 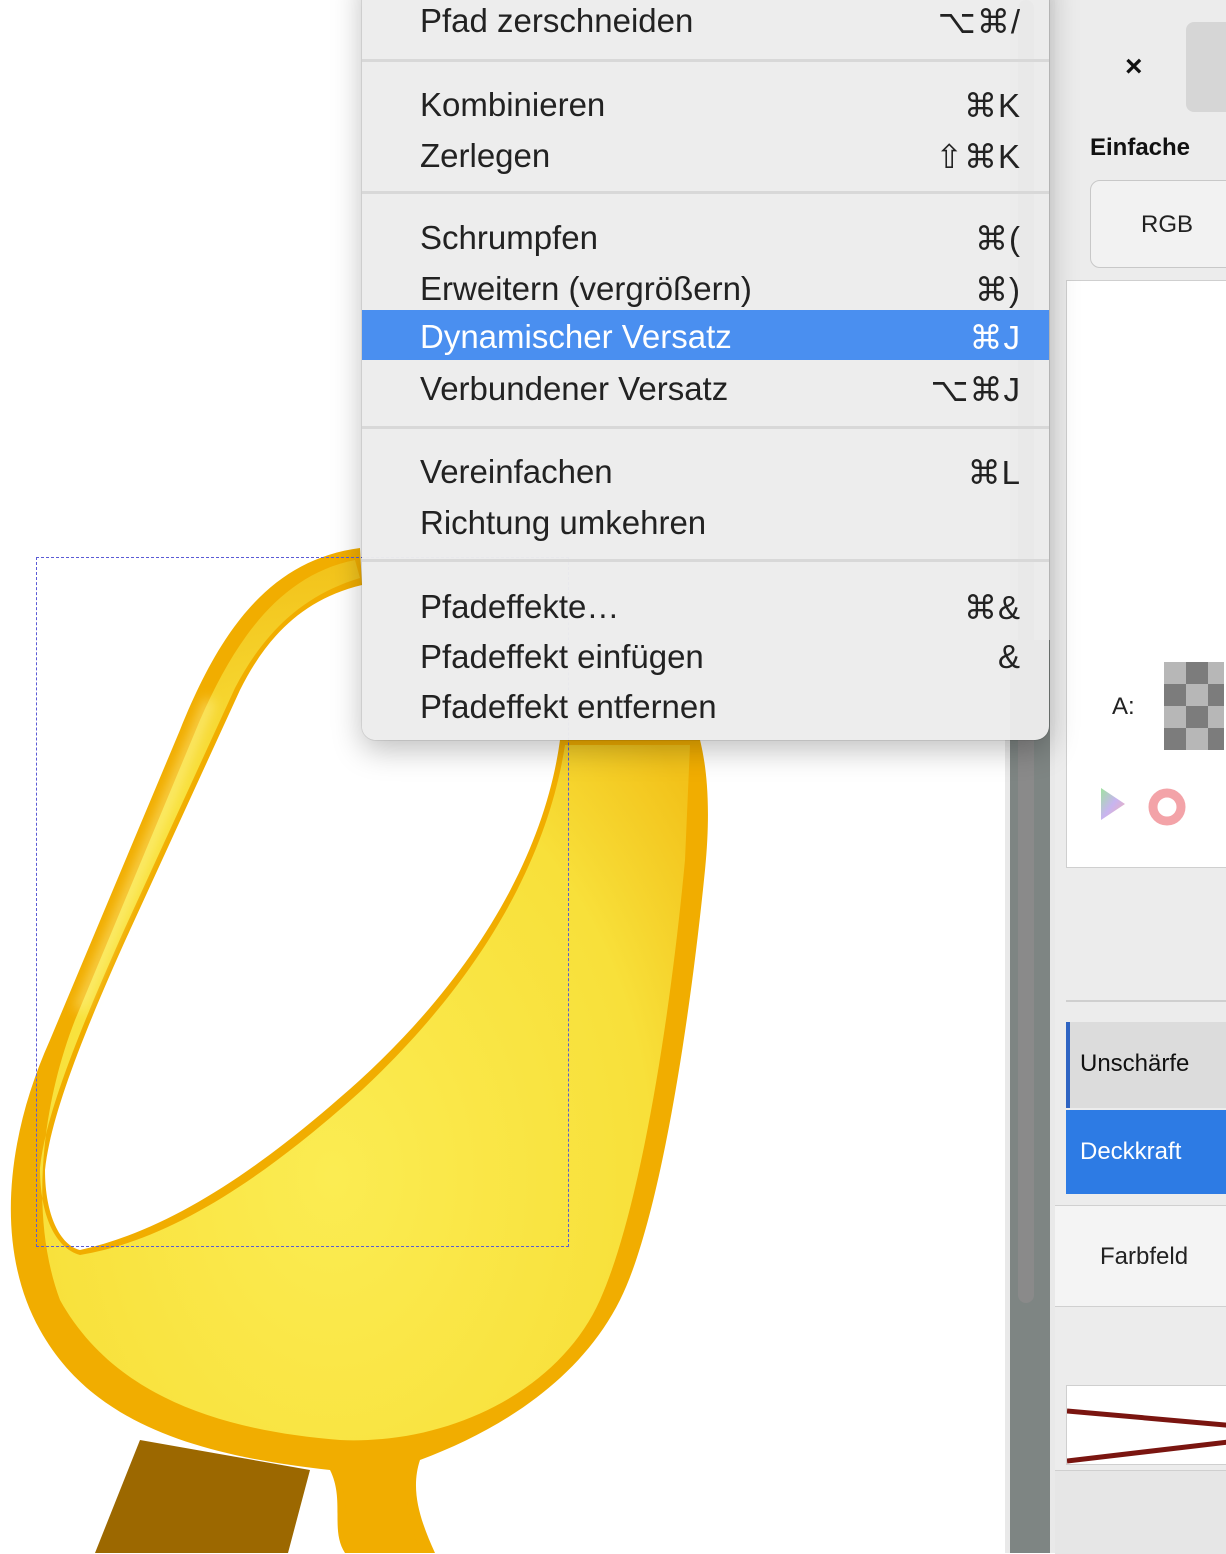 What do you see at coordinates (992, 607) in the screenshot?
I see `menu-item-shortcut: ⌘&` at bounding box center [992, 607].